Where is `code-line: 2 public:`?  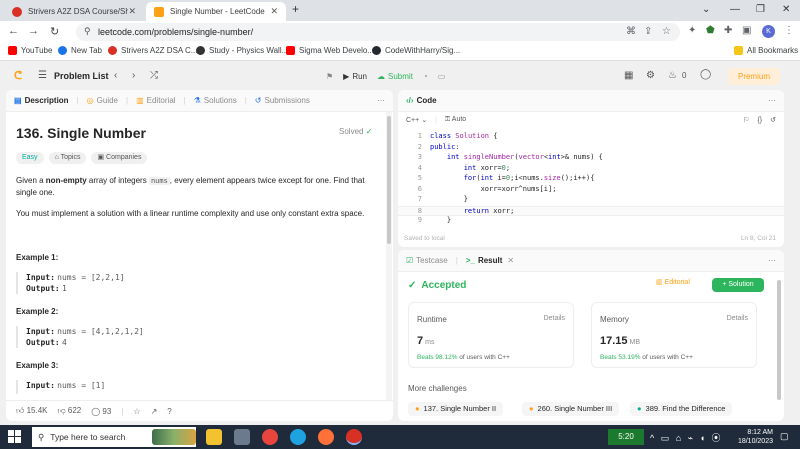 code-line: 2 public: is located at coordinates (591, 148).